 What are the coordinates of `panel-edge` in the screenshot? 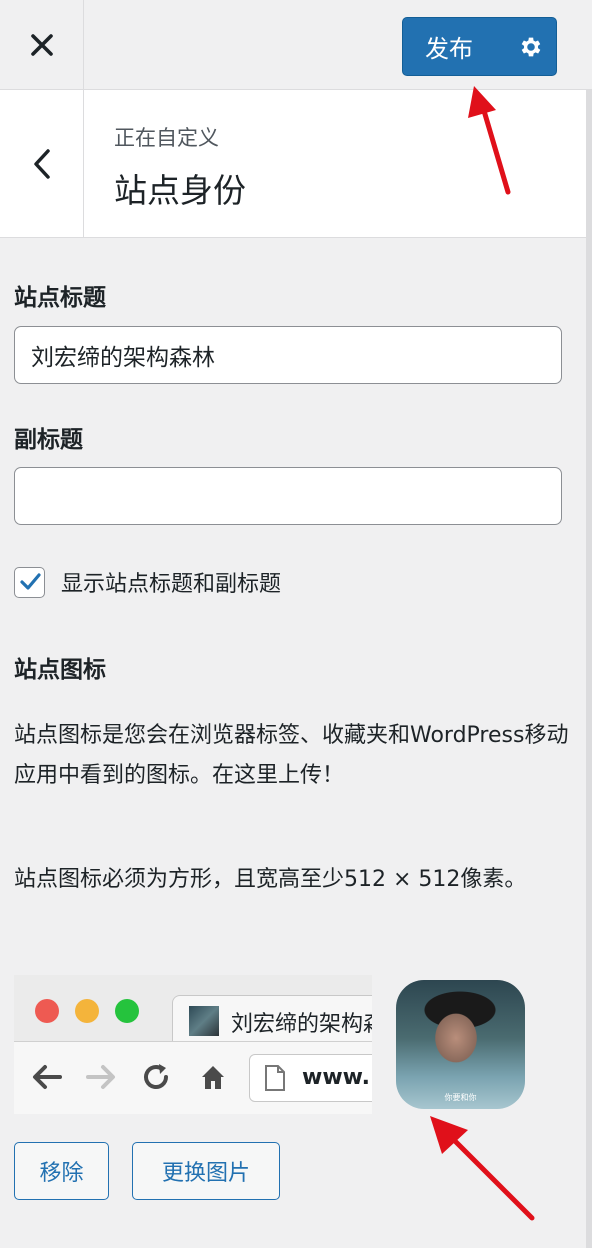 It's located at (589, 669).